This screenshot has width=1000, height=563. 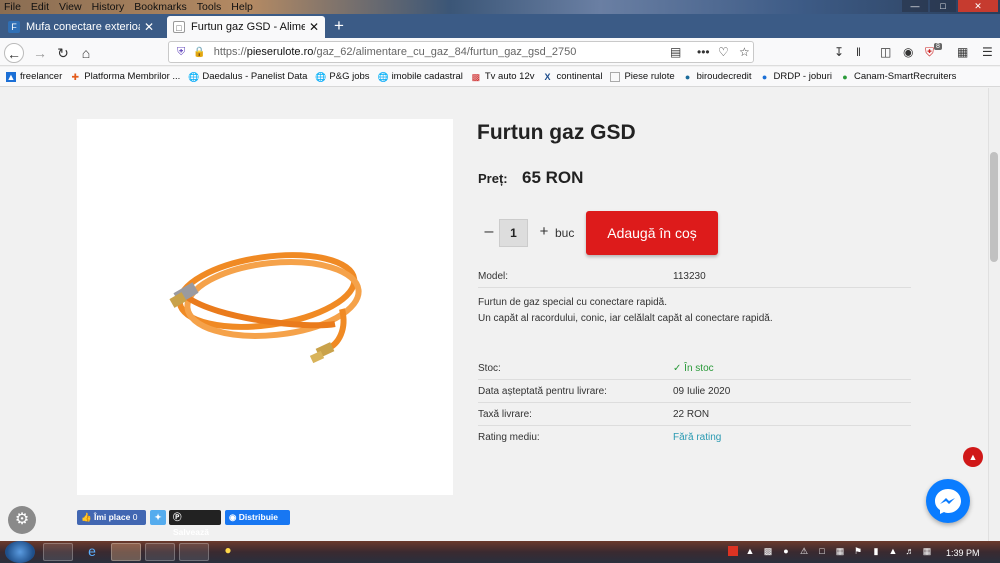 What do you see at coordinates (14, 53) in the screenshot?
I see `back-arrow-icon: ←` at bounding box center [14, 53].